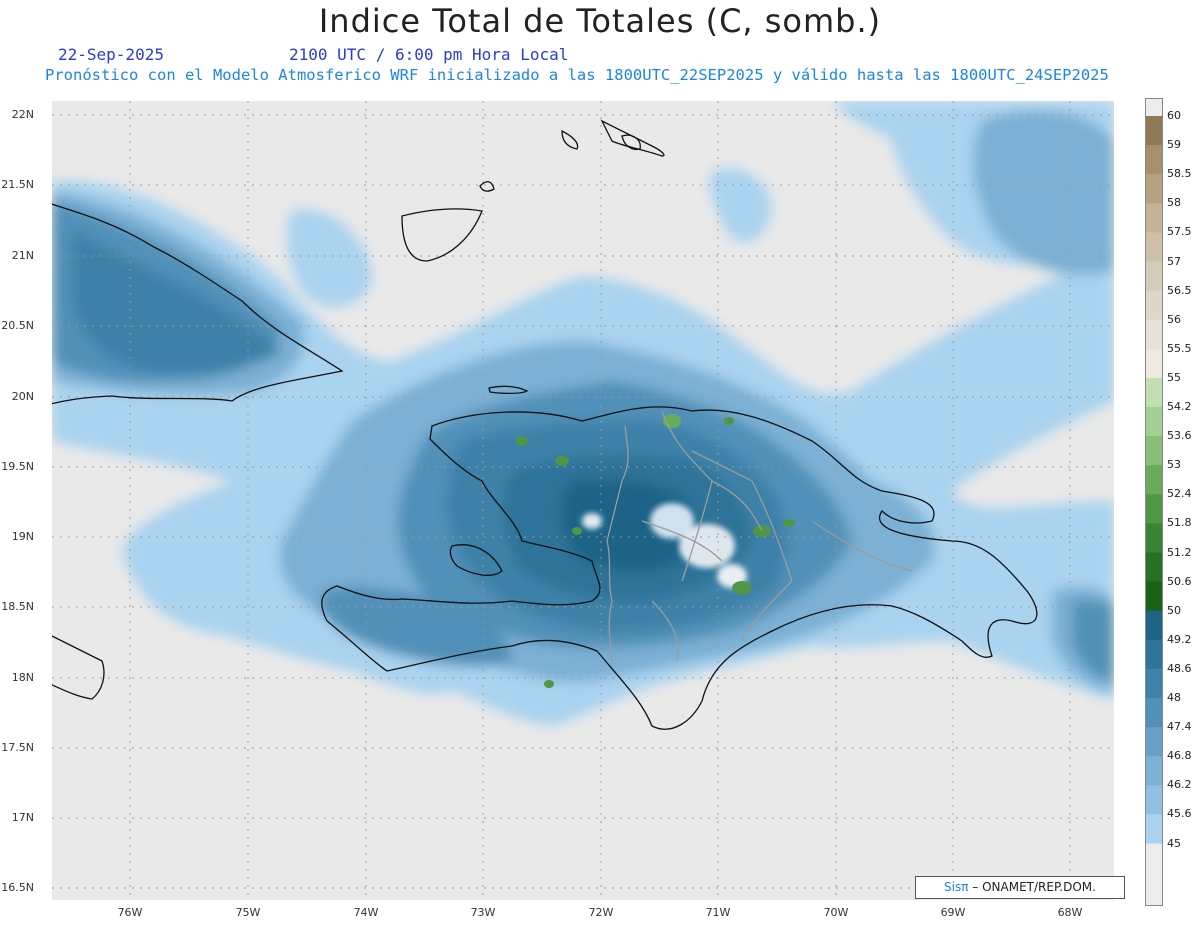  Describe the element at coordinates (22, 536) in the screenshot. I see `lat-label: 19N` at that location.